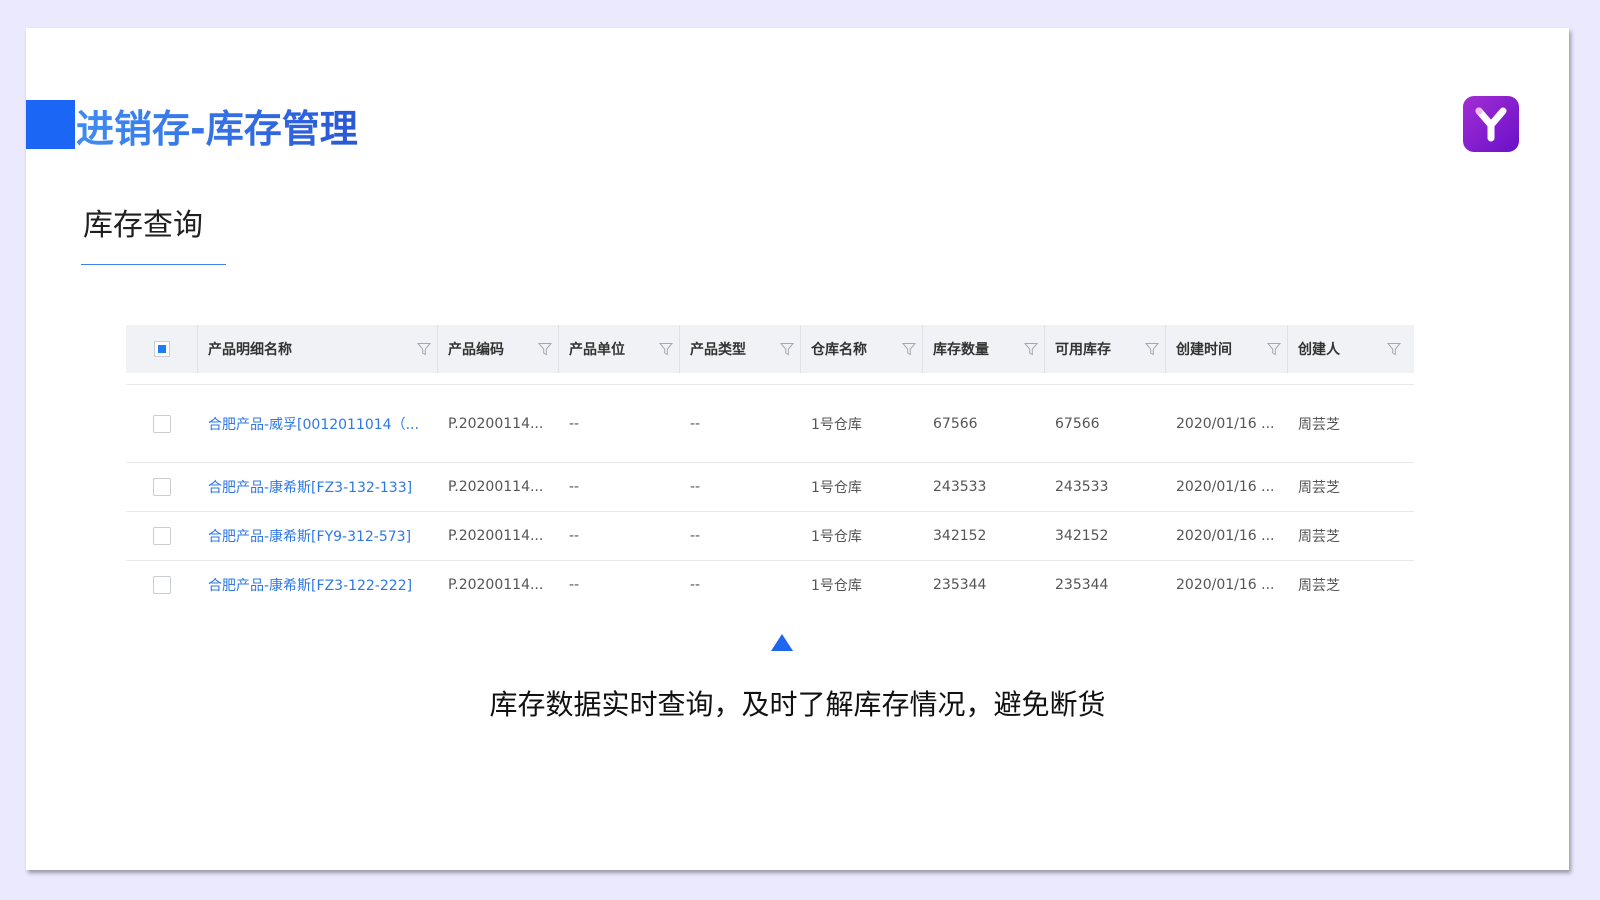  Describe the element at coordinates (1077, 423) in the screenshot. I see `available-stock: 67566` at that location.